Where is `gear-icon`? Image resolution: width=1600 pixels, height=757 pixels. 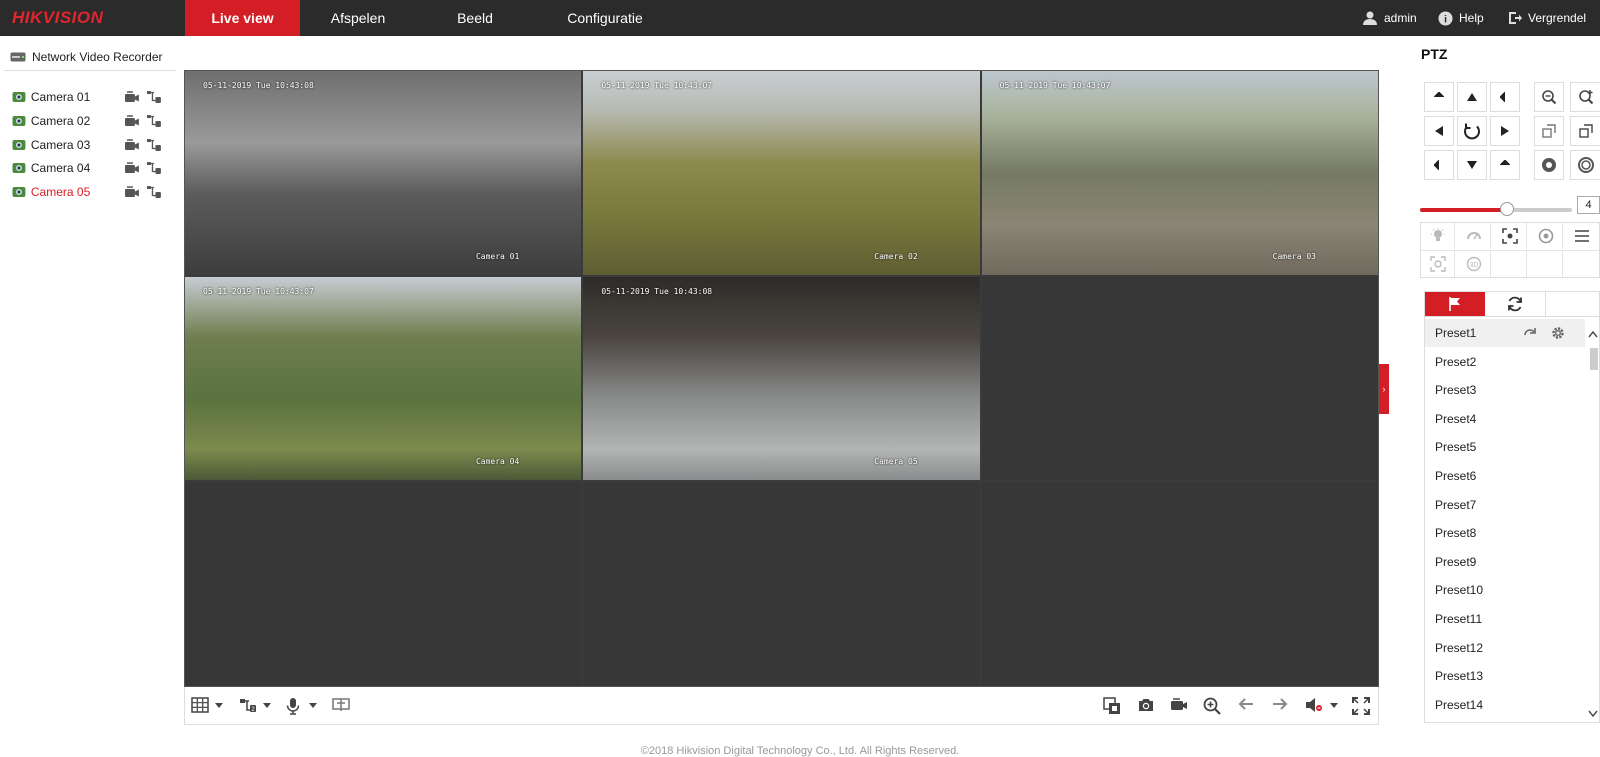
gear-icon is located at coordinates (1558, 333).